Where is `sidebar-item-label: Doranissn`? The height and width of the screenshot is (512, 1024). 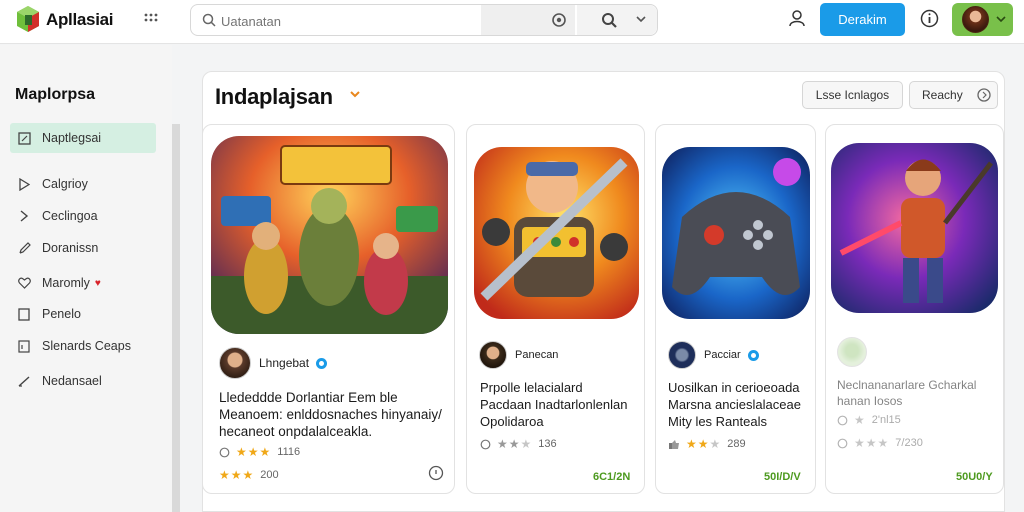 sidebar-item-label: Doranissn is located at coordinates (70, 248).